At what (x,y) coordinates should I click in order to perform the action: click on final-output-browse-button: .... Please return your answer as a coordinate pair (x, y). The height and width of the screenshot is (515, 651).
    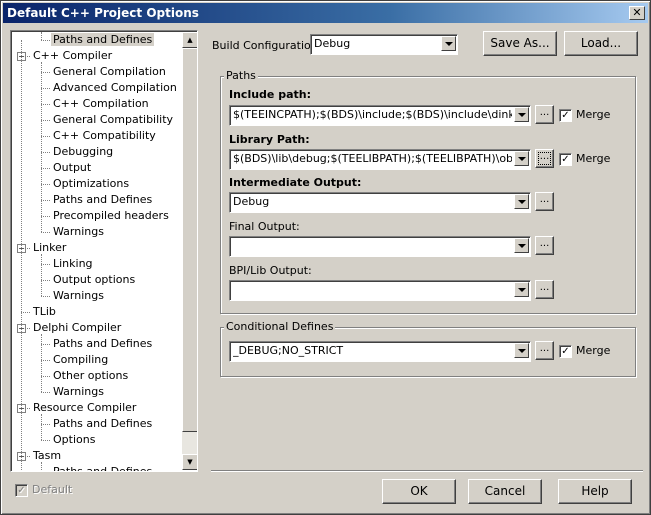
    Looking at the image, I should click on (544, 245).